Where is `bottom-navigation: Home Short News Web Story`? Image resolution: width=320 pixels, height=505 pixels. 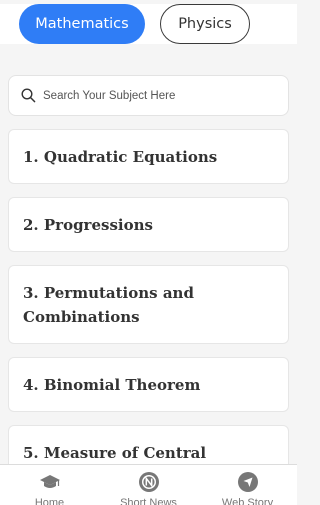
bottom-navigation: Home Short News Web Story is located at coordinates (148, 484).